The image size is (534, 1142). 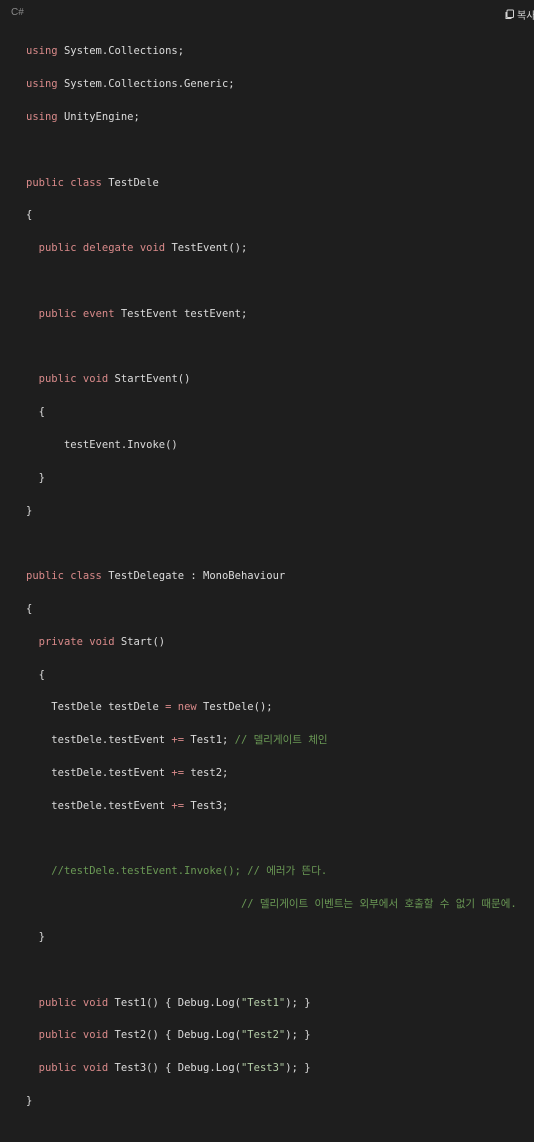 I want to click on code-line: using System.Collections.Generic;, so click(x=130, y=84).